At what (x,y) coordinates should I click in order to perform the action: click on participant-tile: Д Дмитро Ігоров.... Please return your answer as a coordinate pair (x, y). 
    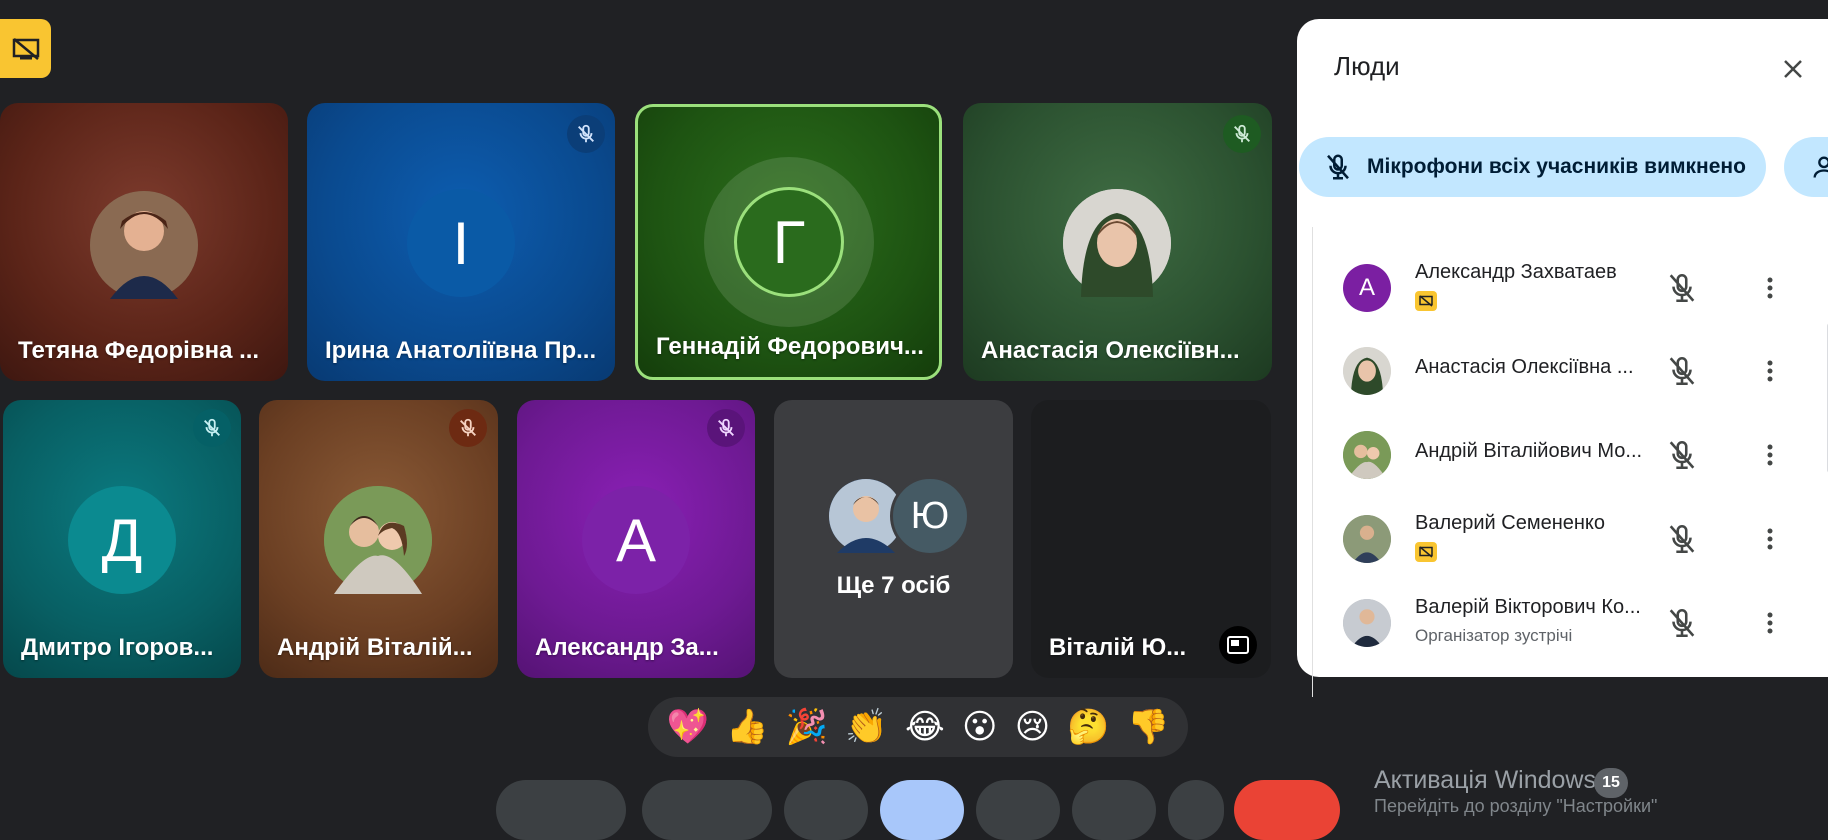
    Looking at the image, I should click on (122, 539).